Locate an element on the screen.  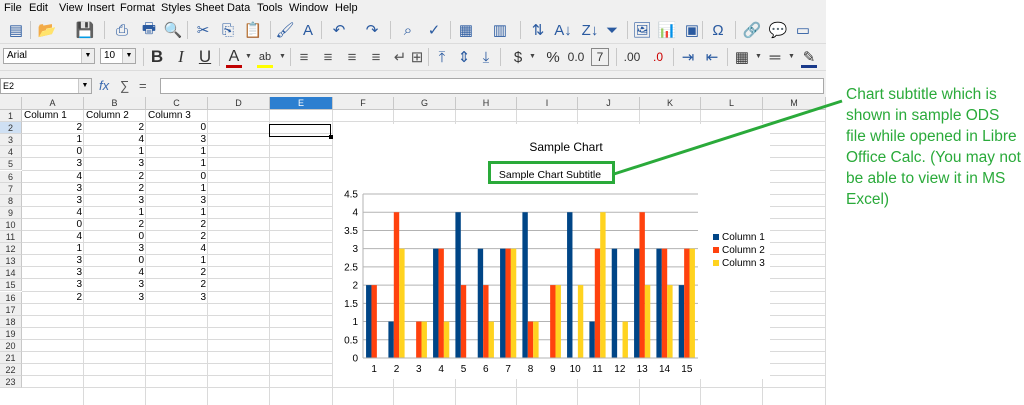
callout-arrow-line is located at coordinates (728, 137).